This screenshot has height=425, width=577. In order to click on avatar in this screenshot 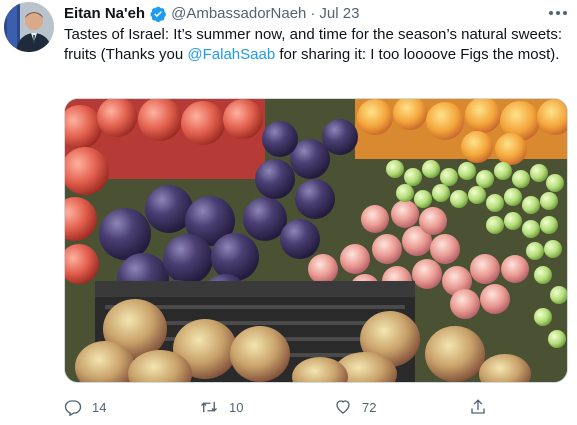, I will do `click(29, 27)`.